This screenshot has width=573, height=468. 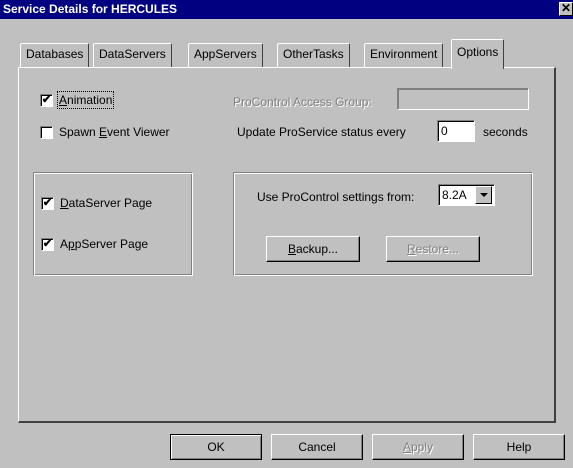 What do you see at coordinates (302, 102) in the screenshot?
I see `procontrol-access-group-label: ProControl Access Group:` at bounding box center [302, 102].